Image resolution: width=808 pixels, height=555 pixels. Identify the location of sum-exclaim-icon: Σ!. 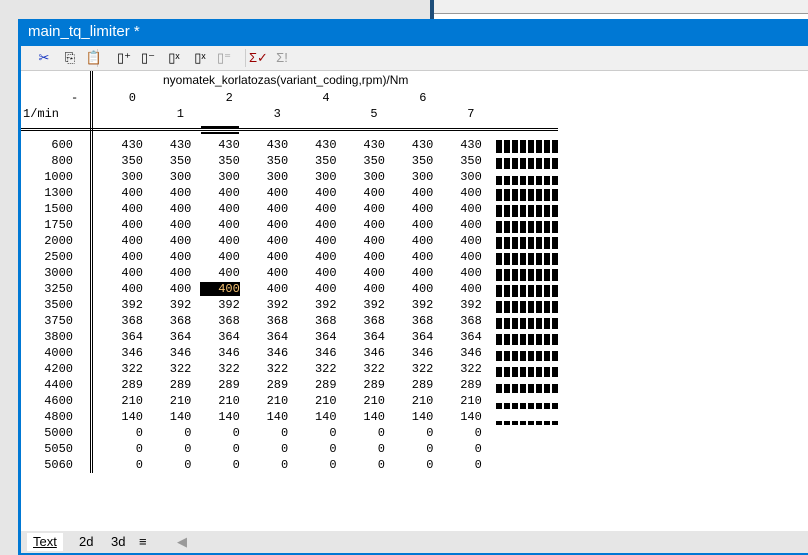
(282, 58).